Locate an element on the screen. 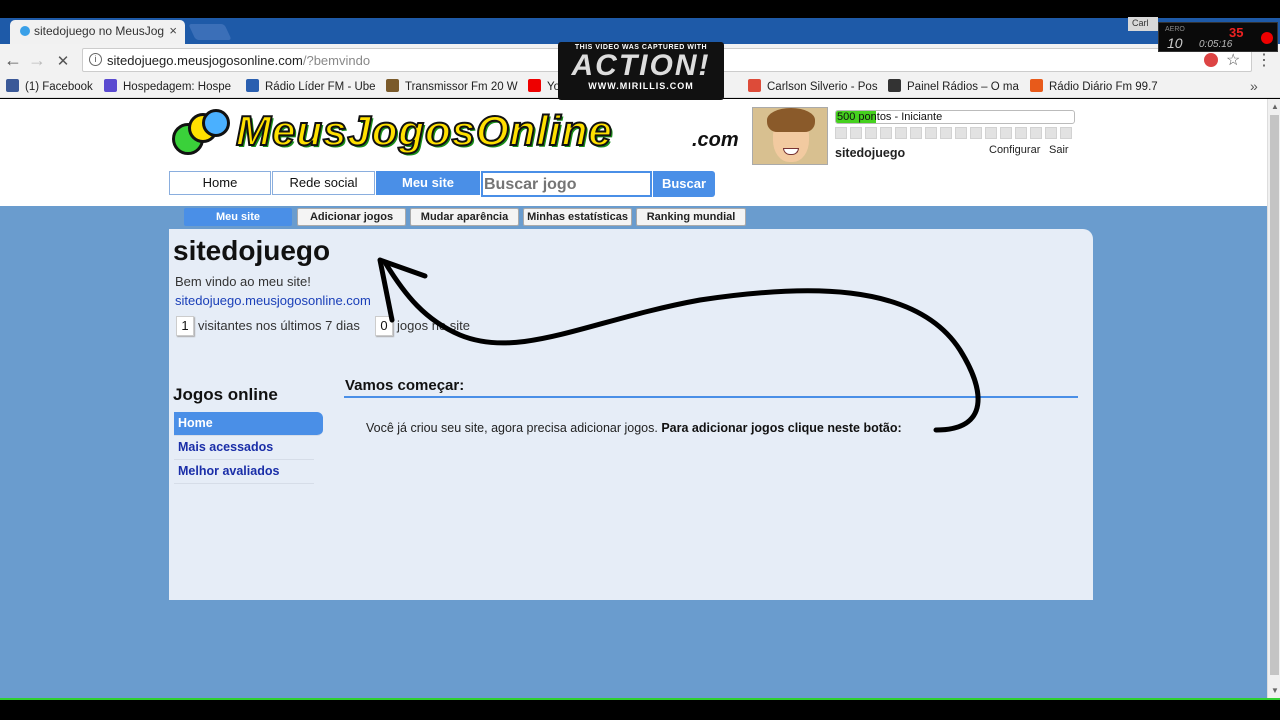 Image resolution: width=1280 pixels, height=720 pixels. browser-tab: sitedojuego no MeusJog × is located at coordinates (97, 32).